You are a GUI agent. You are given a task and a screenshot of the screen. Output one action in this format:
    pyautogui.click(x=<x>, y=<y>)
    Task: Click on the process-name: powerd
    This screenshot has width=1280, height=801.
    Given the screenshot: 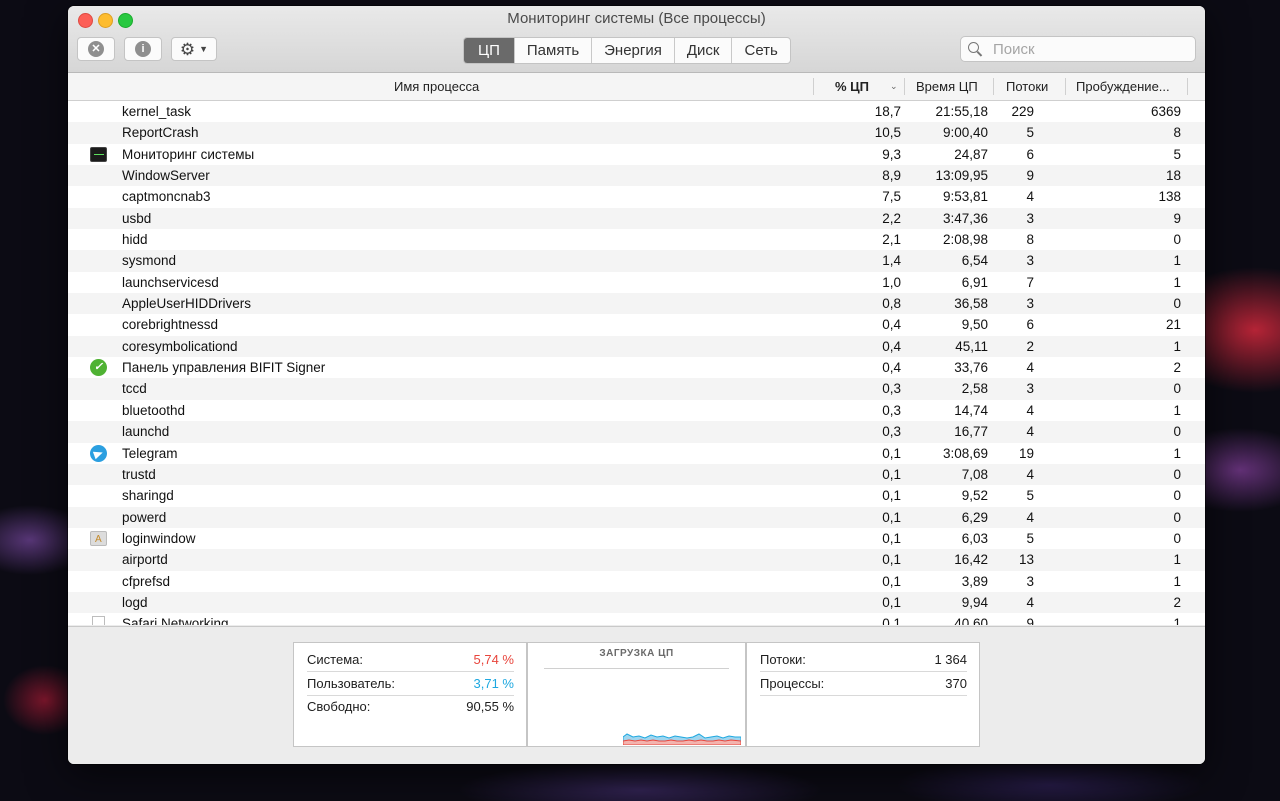 What is the action you would take?
    pyautogui.click(x=144, y=517)
    